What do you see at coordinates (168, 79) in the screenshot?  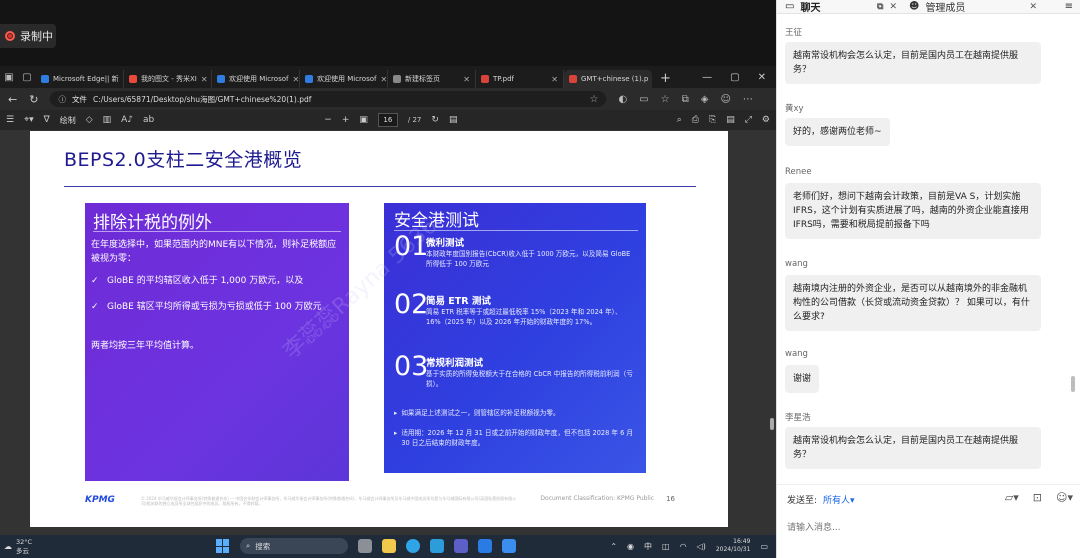 I see `browser-tab: 我的图文 - 秀米XI ✕` at bounding box center [168, 79].